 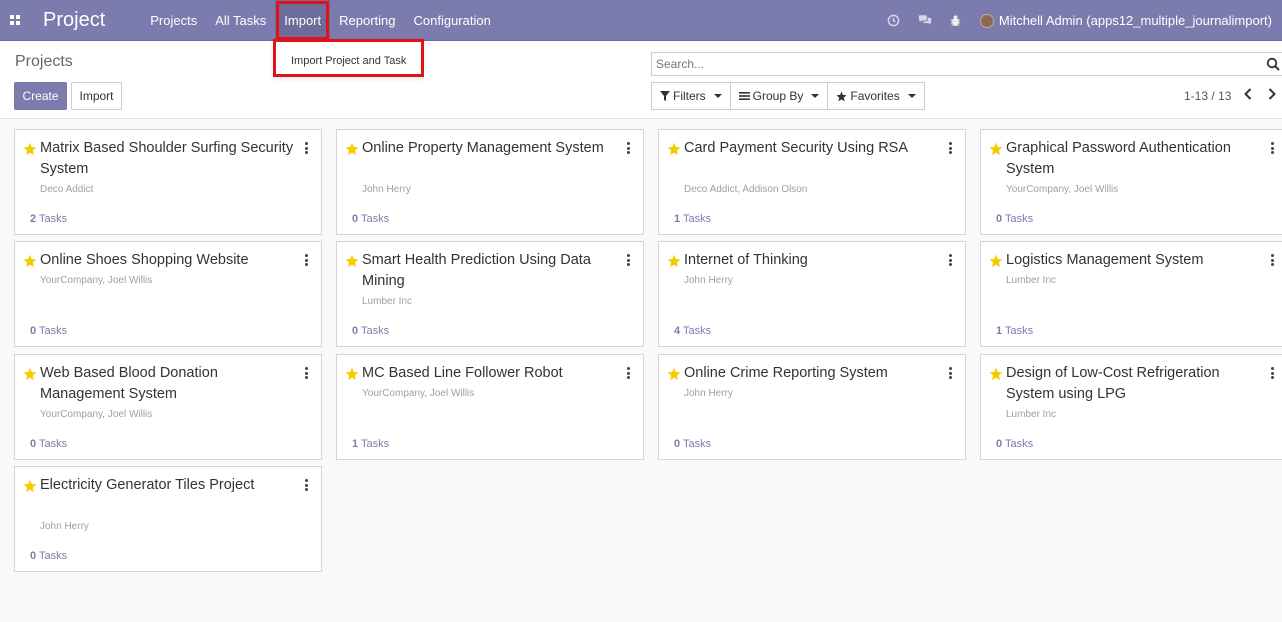 What do you see at coordinates (44, 61) in the screenshot?
I see `breadcrumb: Projects` at bounding box center [44, 61].